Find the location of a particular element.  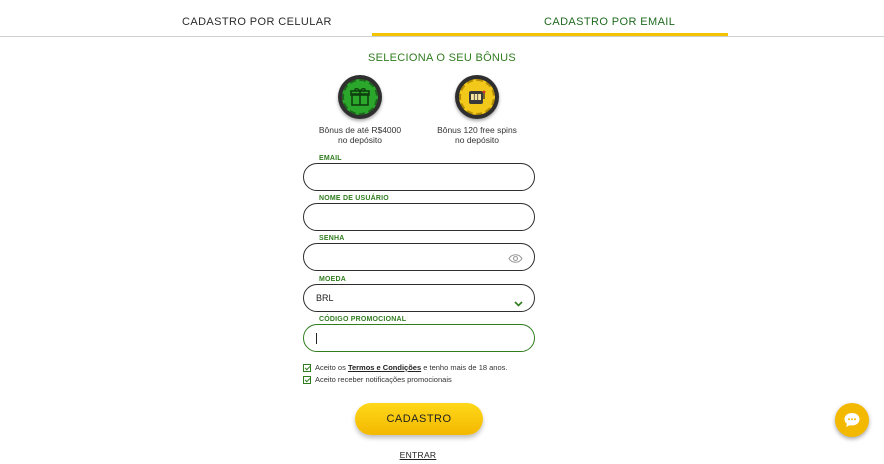

terms-prefix: Aceito os is located at coordinates (331, 368).